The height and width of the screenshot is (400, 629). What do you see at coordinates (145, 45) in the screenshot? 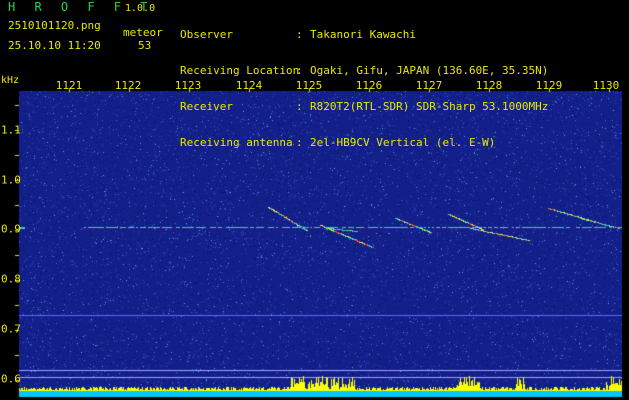
I see `meteor-count: 53` at bounding box center [145, 45].